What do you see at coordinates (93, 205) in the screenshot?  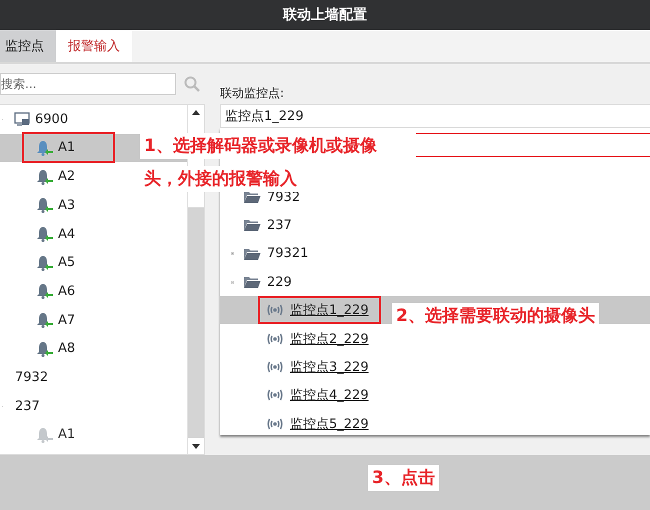 I see `tree-item: A3` at bounding box center [93, 205].